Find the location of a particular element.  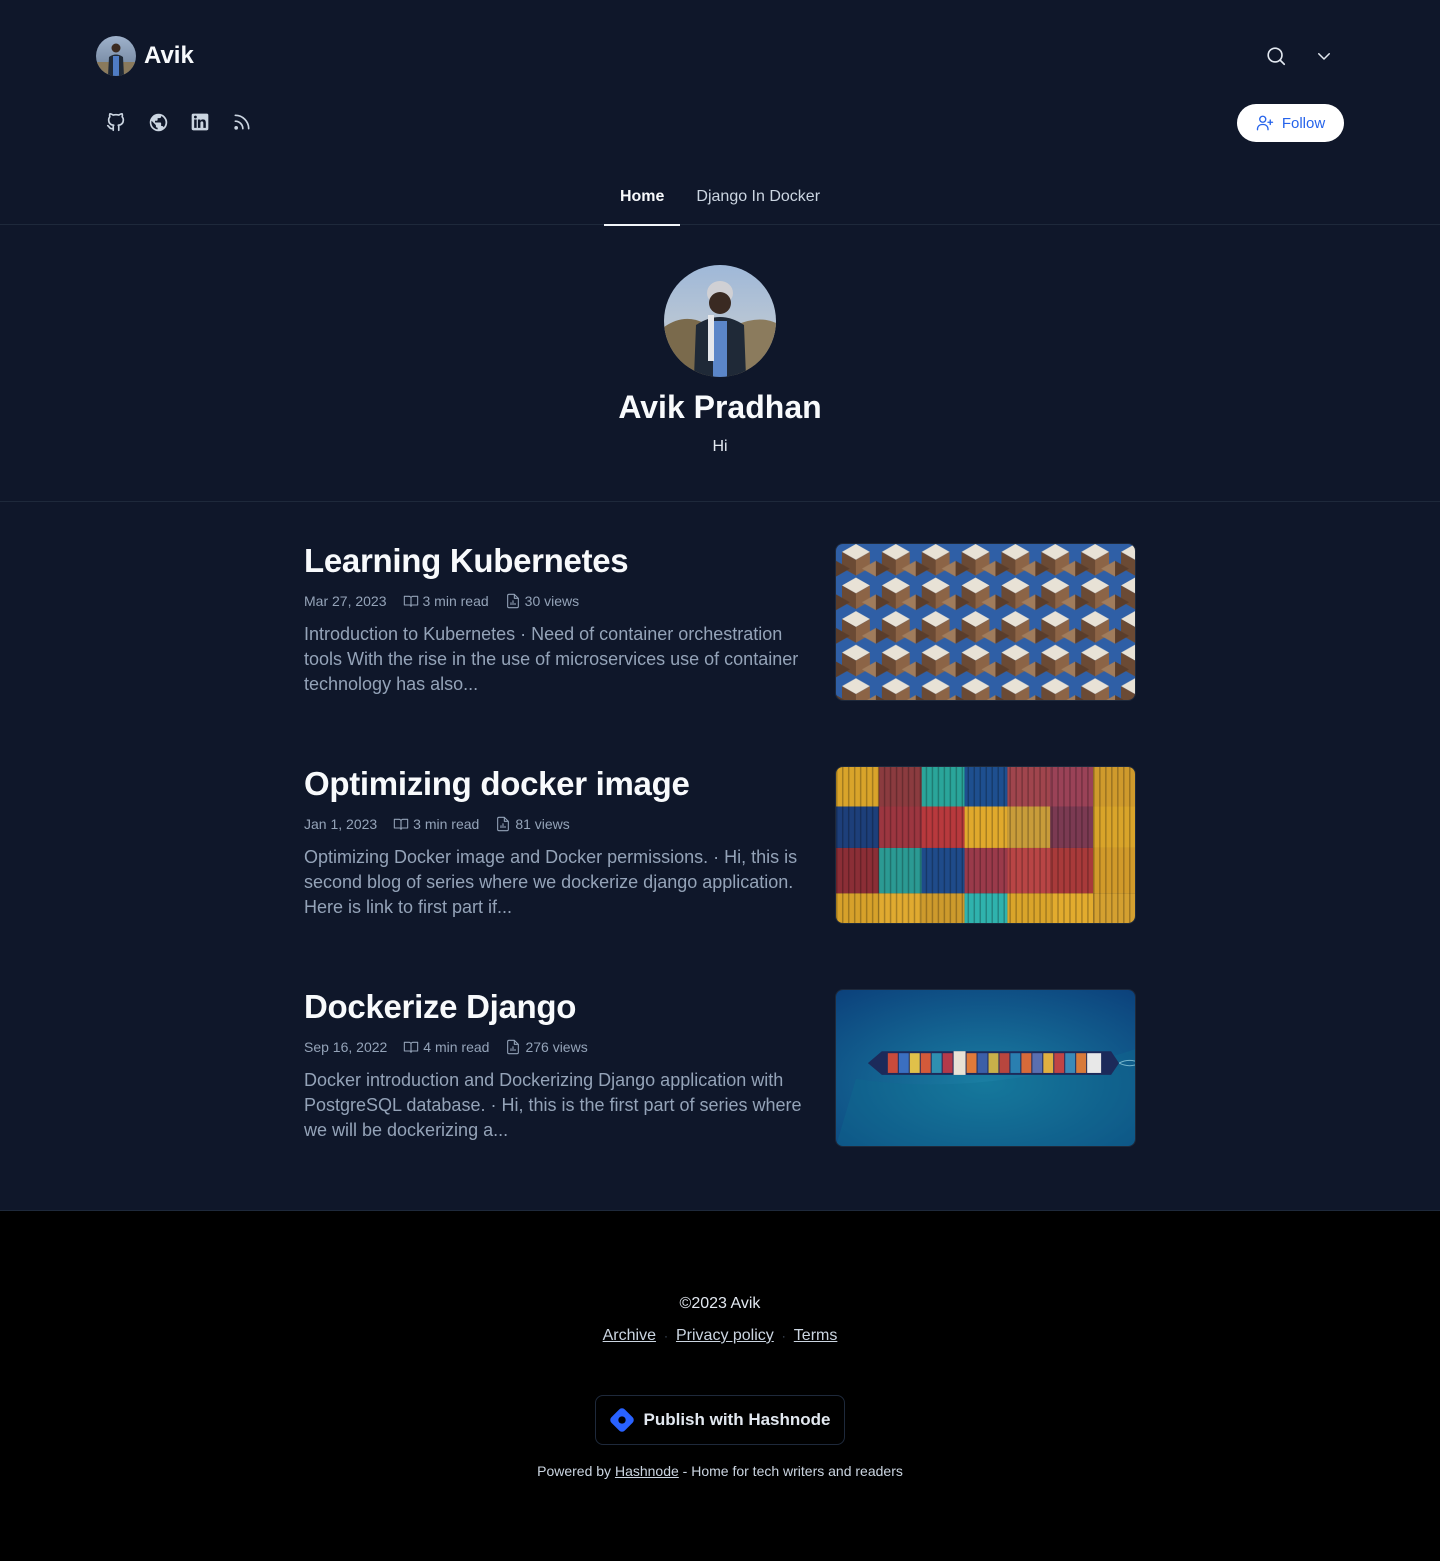

post-meta: Mar 27, 2023 3 min read 30 views is located at coordinates (441, 601).